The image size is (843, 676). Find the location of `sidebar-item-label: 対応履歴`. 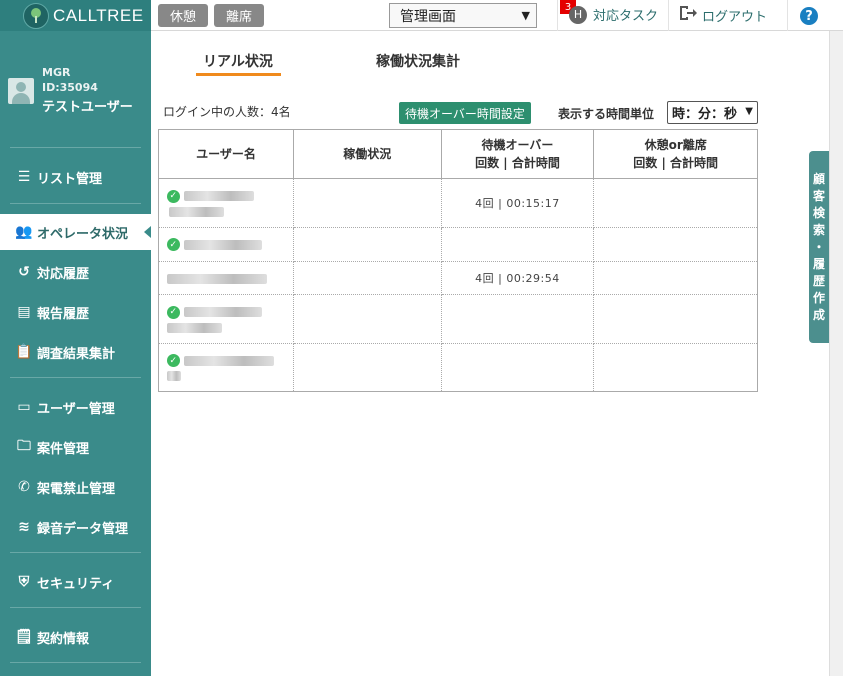

sidebar-item-label: 対応履歴 is located at coordinates (63, 274).